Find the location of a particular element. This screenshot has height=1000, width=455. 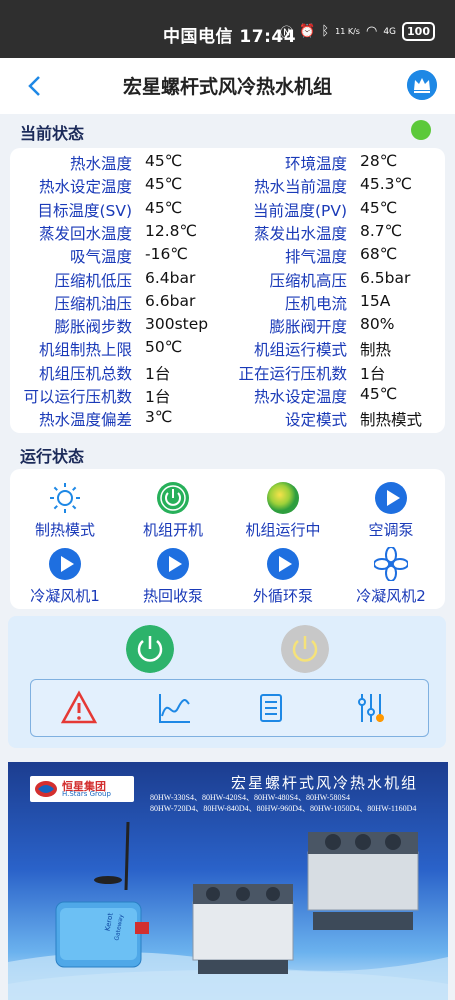

status-value: 80% is located at coordinates (377, 324).